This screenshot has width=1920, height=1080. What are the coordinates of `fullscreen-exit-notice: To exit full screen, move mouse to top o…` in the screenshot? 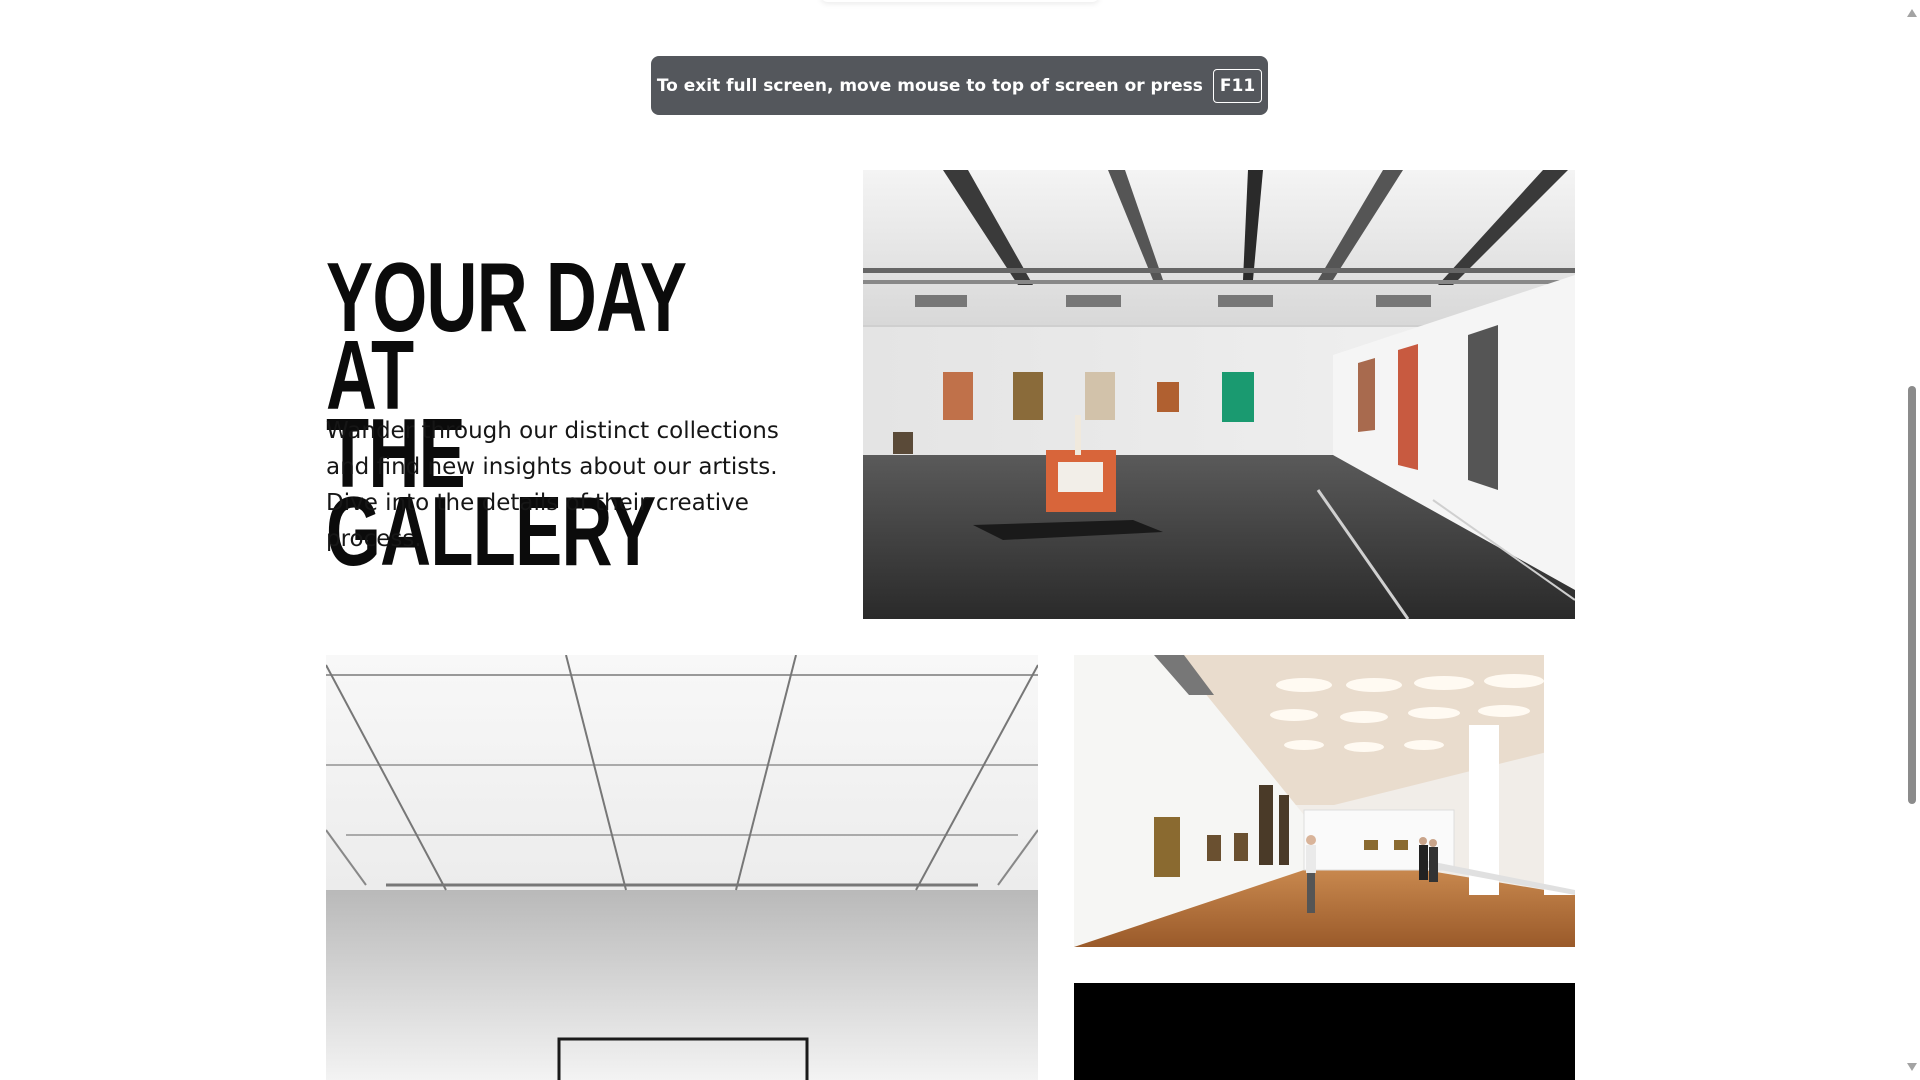 It's located at (959, 85).